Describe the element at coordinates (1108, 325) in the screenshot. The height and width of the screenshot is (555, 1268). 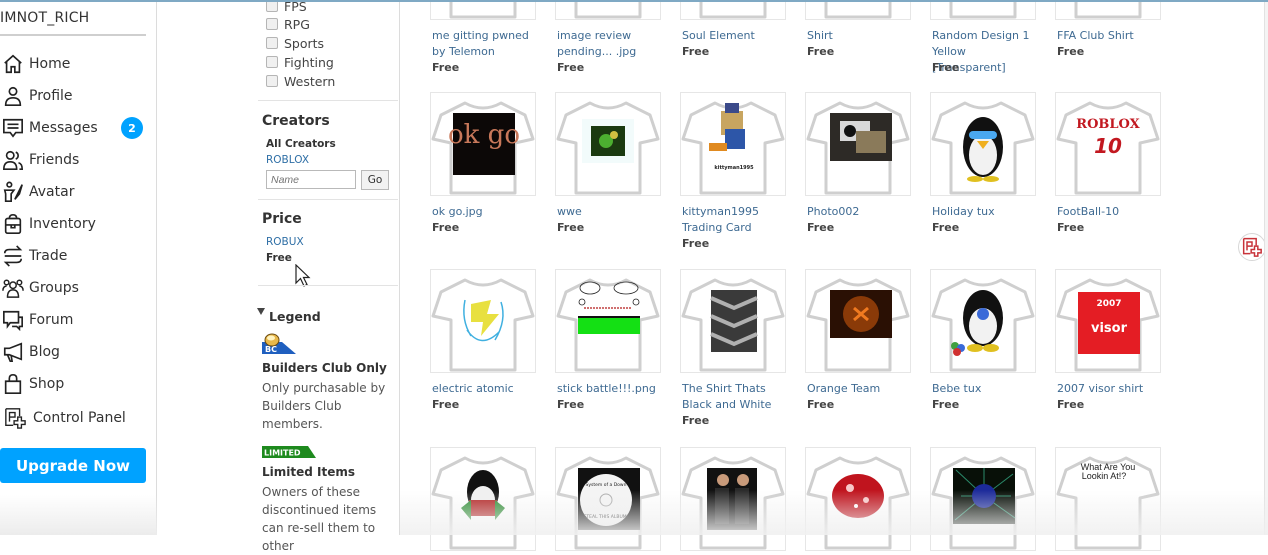
I see `shirt-template-image: 2007 visor` at that location.